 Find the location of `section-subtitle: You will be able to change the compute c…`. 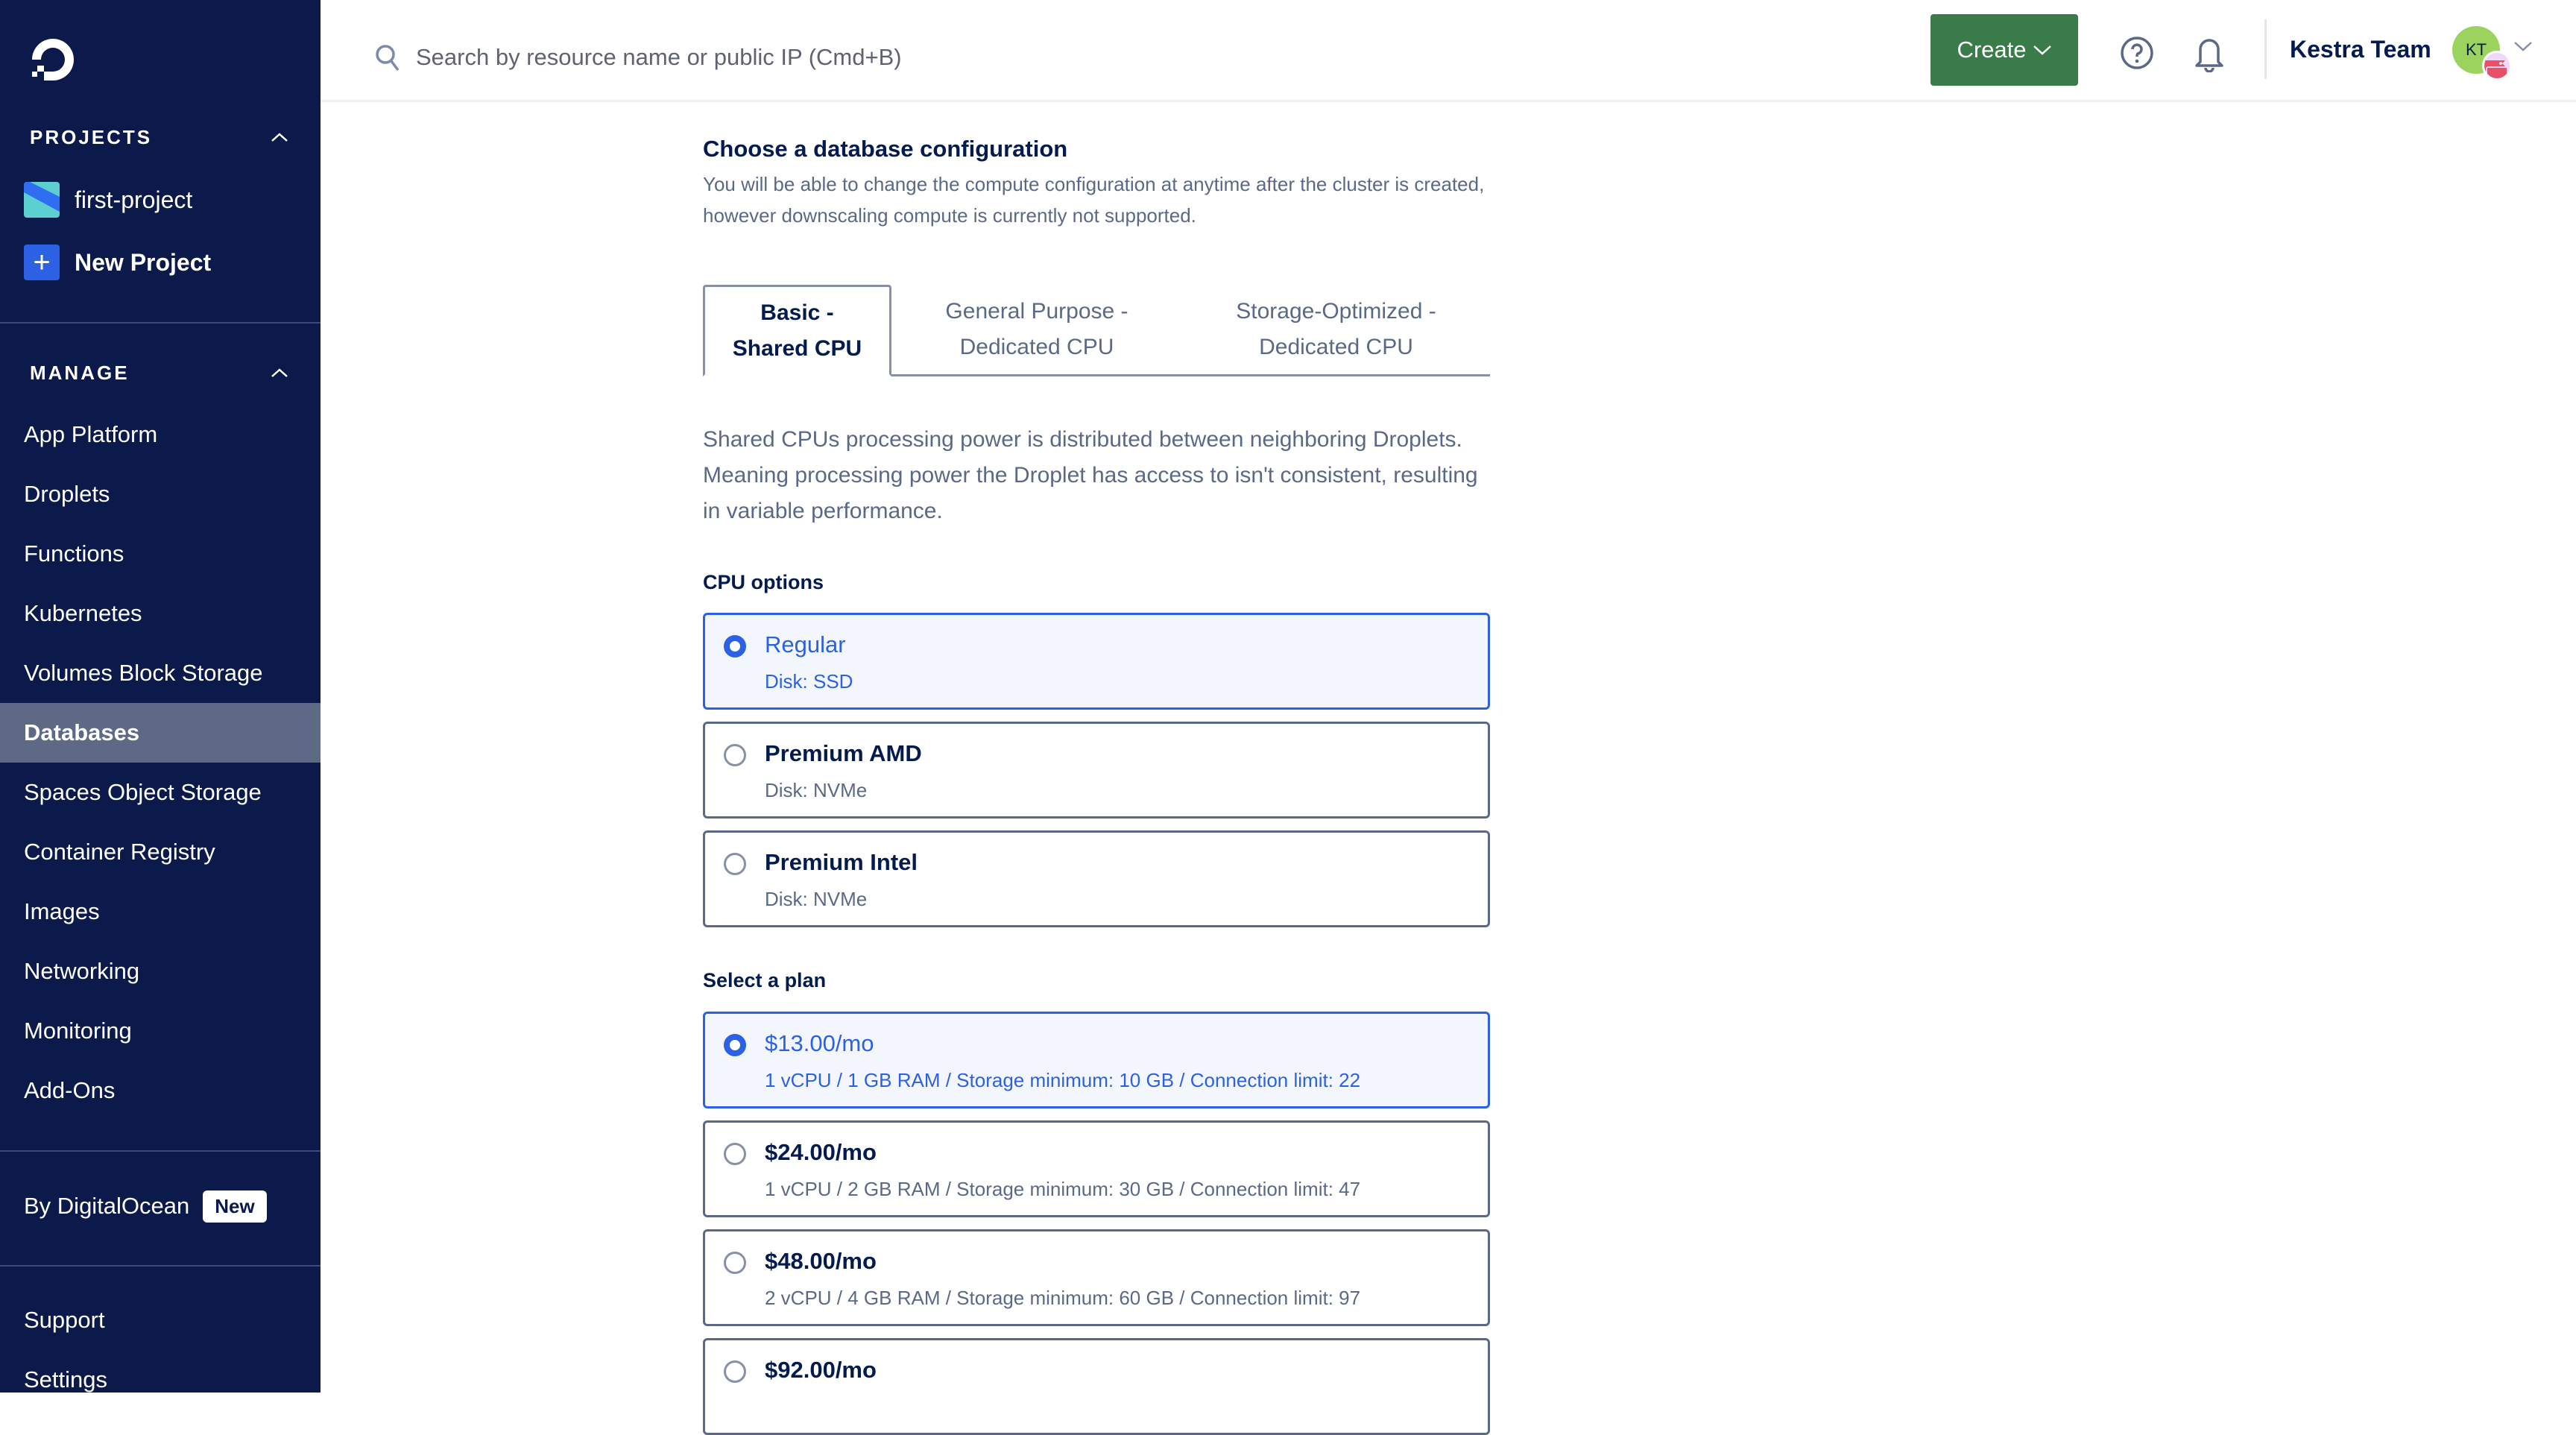

section-subtitle: You will be able to change the compute c… is located at coordinates (1094, 200).